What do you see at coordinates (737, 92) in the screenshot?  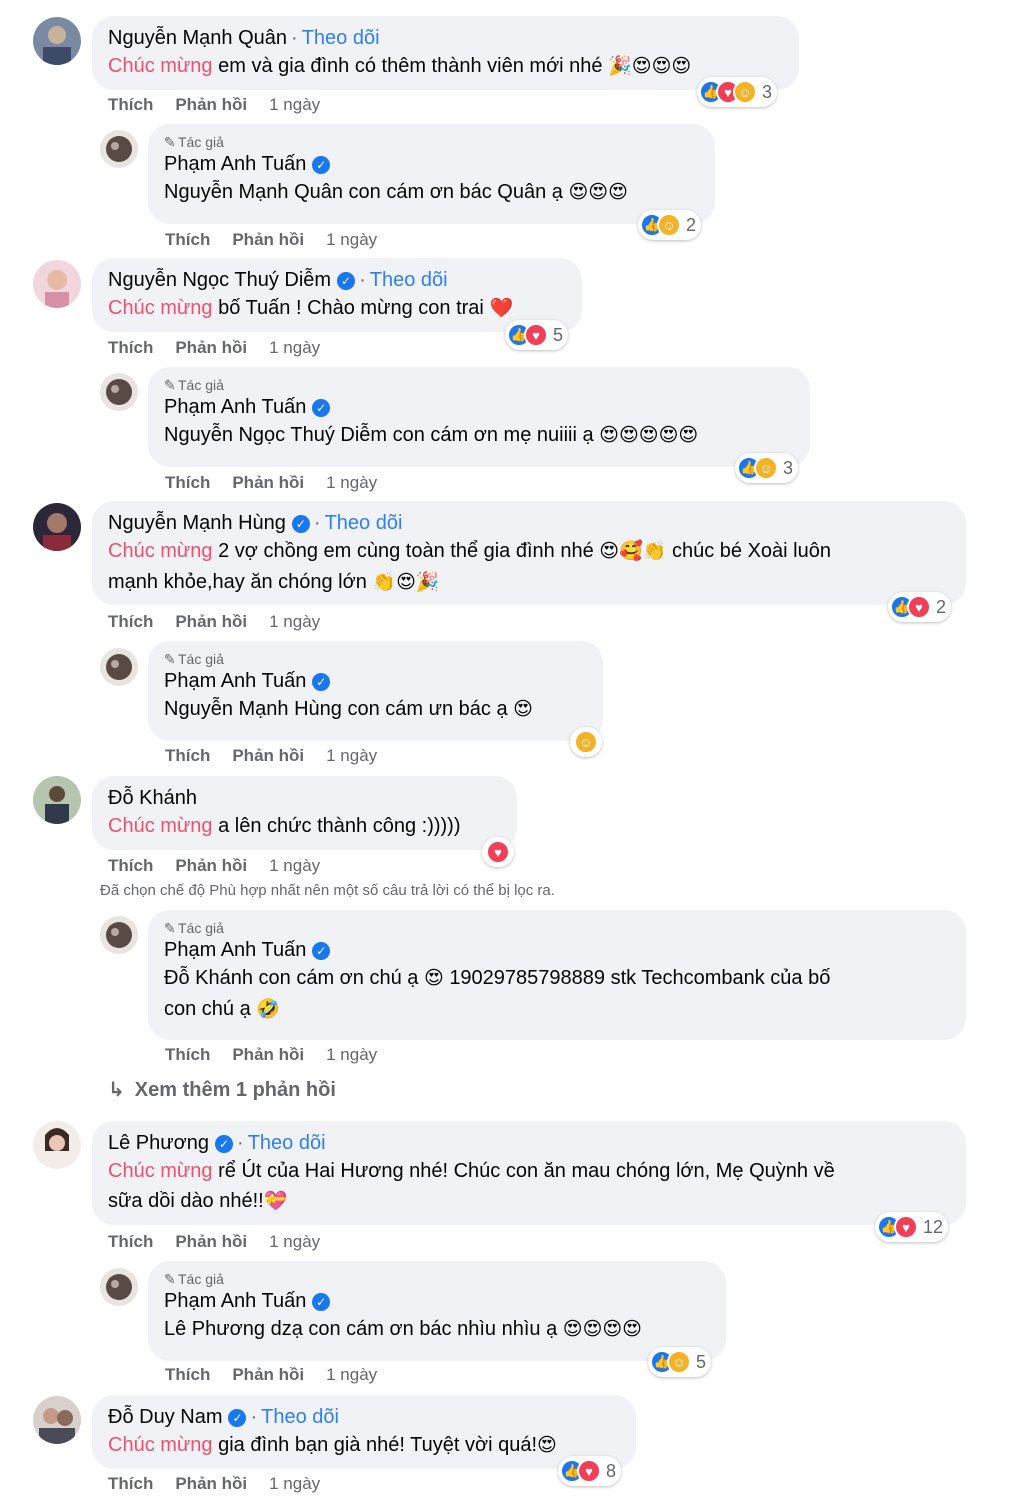 I see `reaction-summary: 👍 ♥ ☺ 3` at bounding box center [737, 92].